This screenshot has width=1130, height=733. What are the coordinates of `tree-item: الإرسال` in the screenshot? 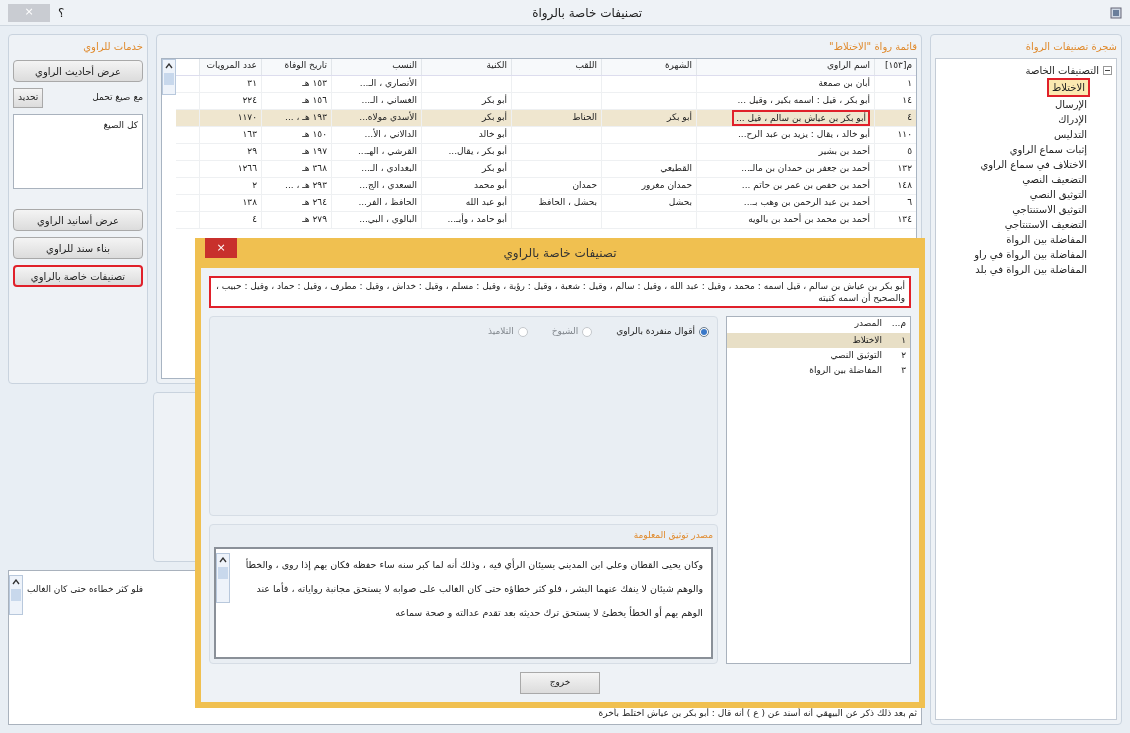 It's located at (1071, 104).